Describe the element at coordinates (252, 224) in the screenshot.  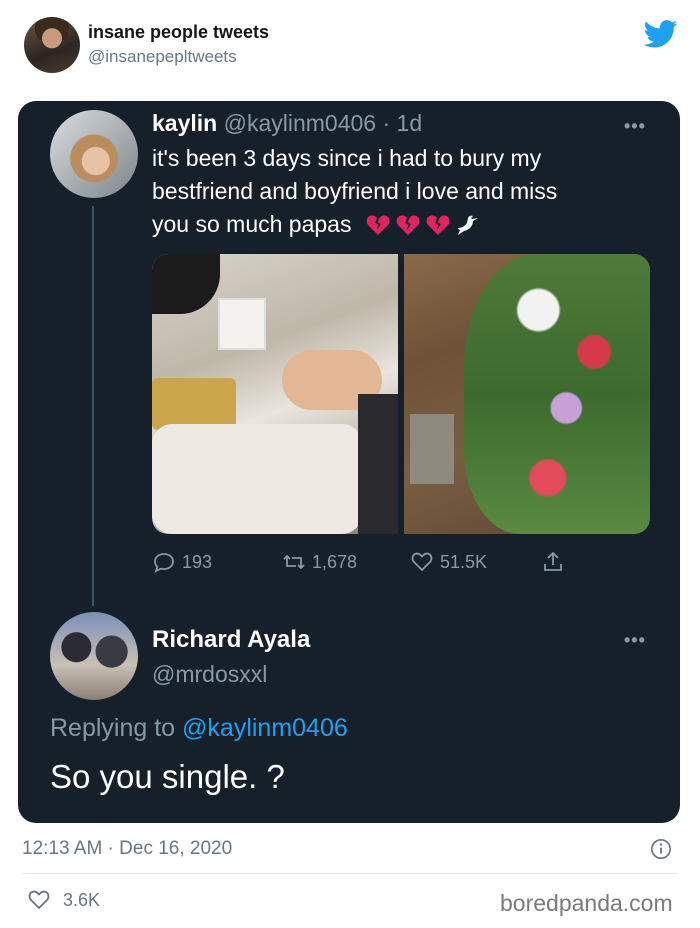
I see `tweet-text-line-3-words: you so much papas` at that location.